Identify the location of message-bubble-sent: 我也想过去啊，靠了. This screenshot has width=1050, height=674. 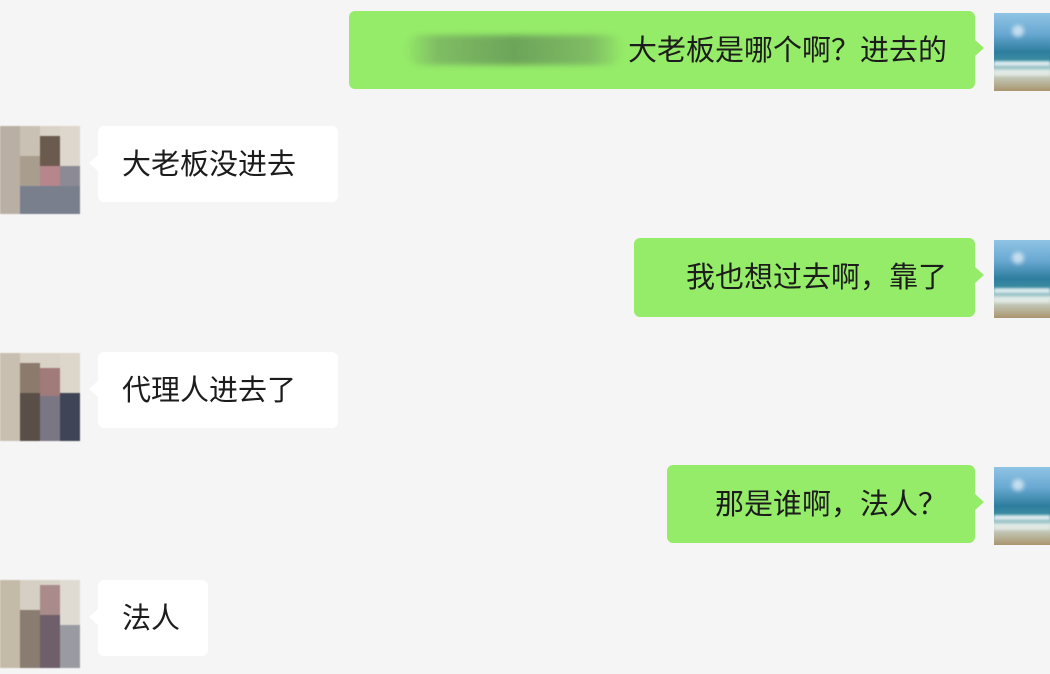
(809, 277).